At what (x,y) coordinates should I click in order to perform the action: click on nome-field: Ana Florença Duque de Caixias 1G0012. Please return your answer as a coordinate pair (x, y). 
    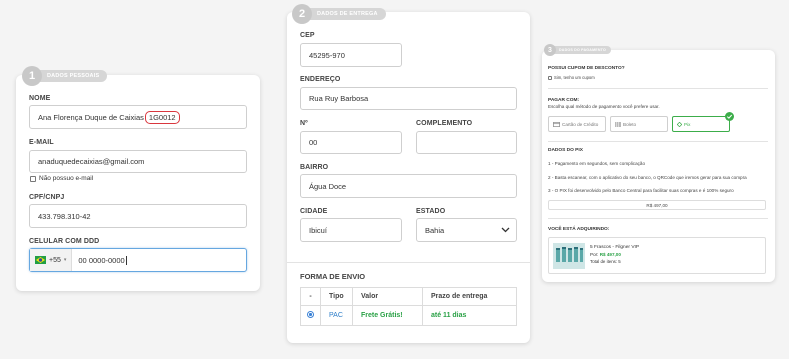
    Looking at the image, I should click on (138, 117).